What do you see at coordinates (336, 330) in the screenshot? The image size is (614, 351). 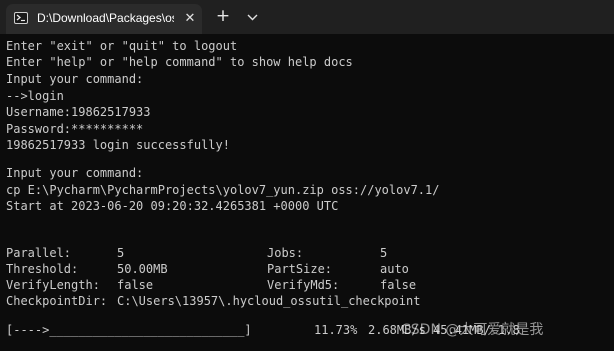 I see `progress-percent: 11.73%` at bounding box center [336, 330].